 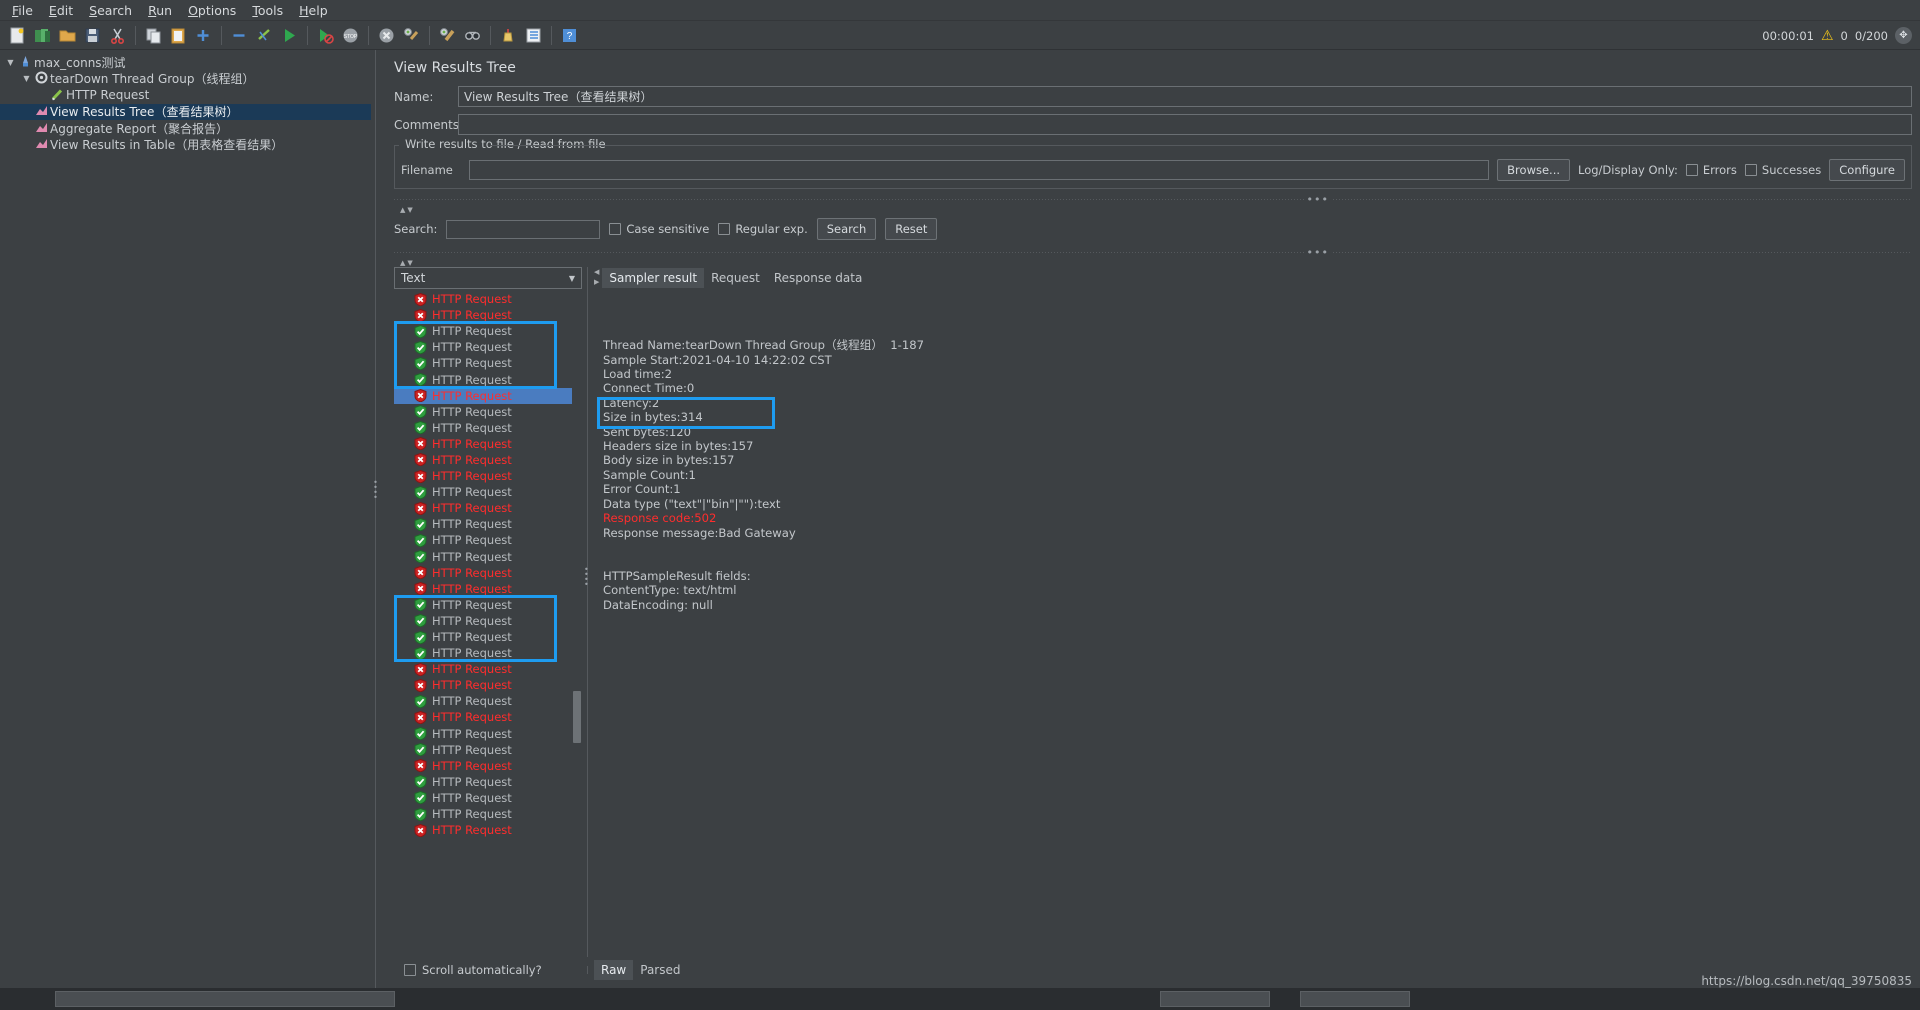 I want to click on search-splitter: •••, so click(x=1153, y=199).